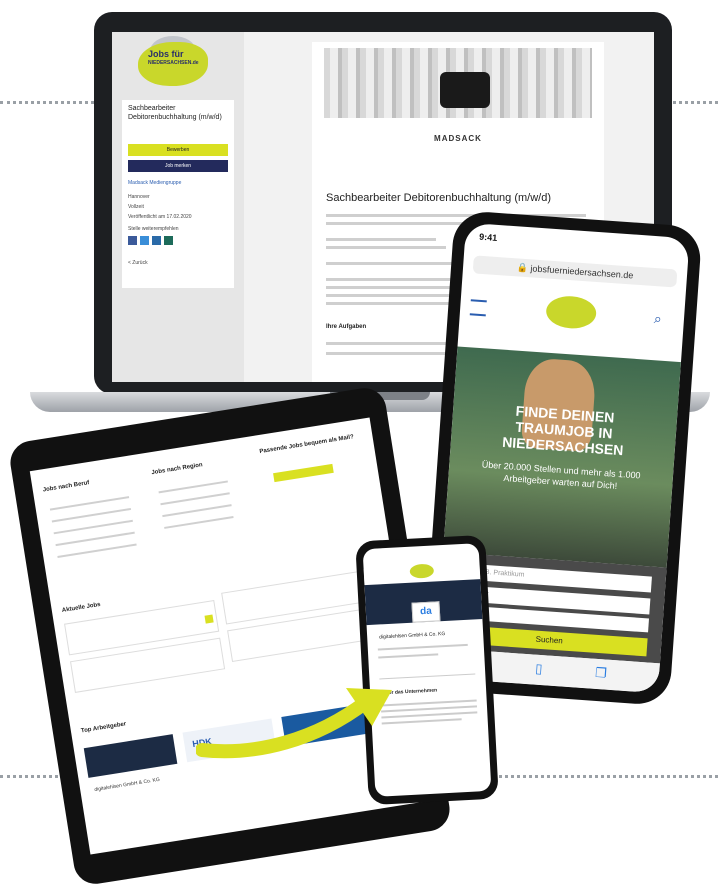 Image resolution: width=718 pixels, height=887 pixels. What do you see at coordinates (81, 607) in the screenshot?
I see `latest-jobs-heading: Aktuelle Jobs` at bounding box center [81, 607].